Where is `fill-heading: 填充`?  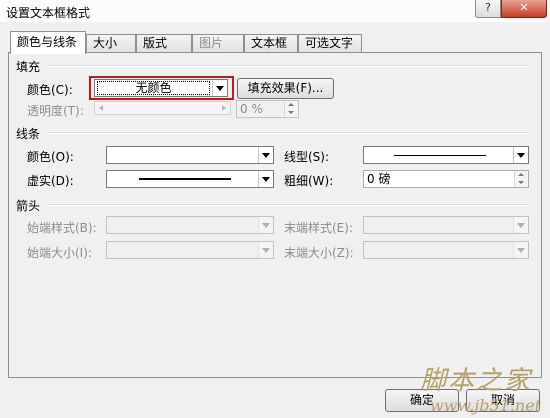 fill-heading: 填充 is located at coordinates (28, 67).